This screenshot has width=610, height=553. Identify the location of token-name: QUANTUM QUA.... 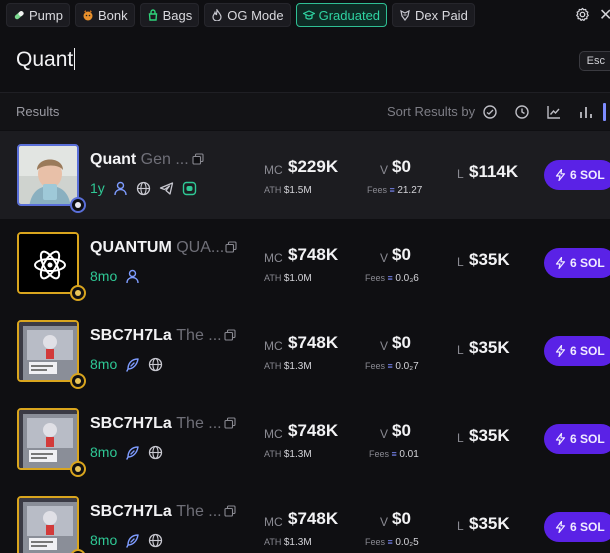
(157, 247).